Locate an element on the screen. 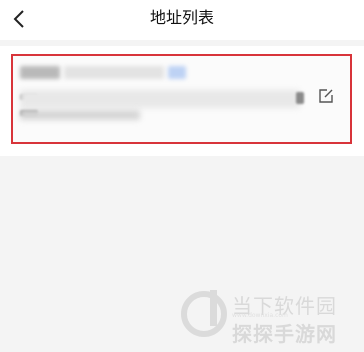 This screenshot has width=364, height=352. watermark-line2: 探探手游网 is located at coordinates (284, 334).